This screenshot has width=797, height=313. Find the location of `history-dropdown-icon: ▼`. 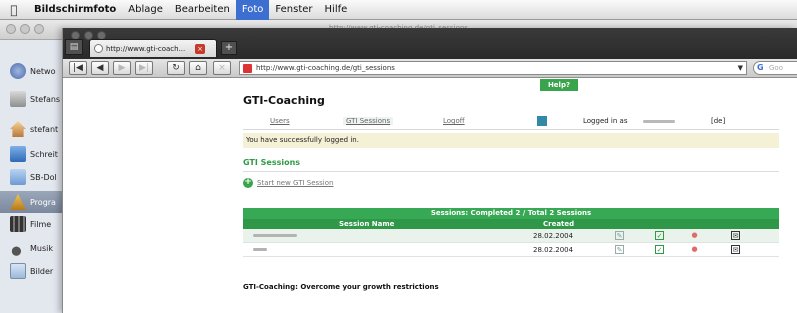

history-dropdown-icon: ▼ is located at coordinates (740, 68).